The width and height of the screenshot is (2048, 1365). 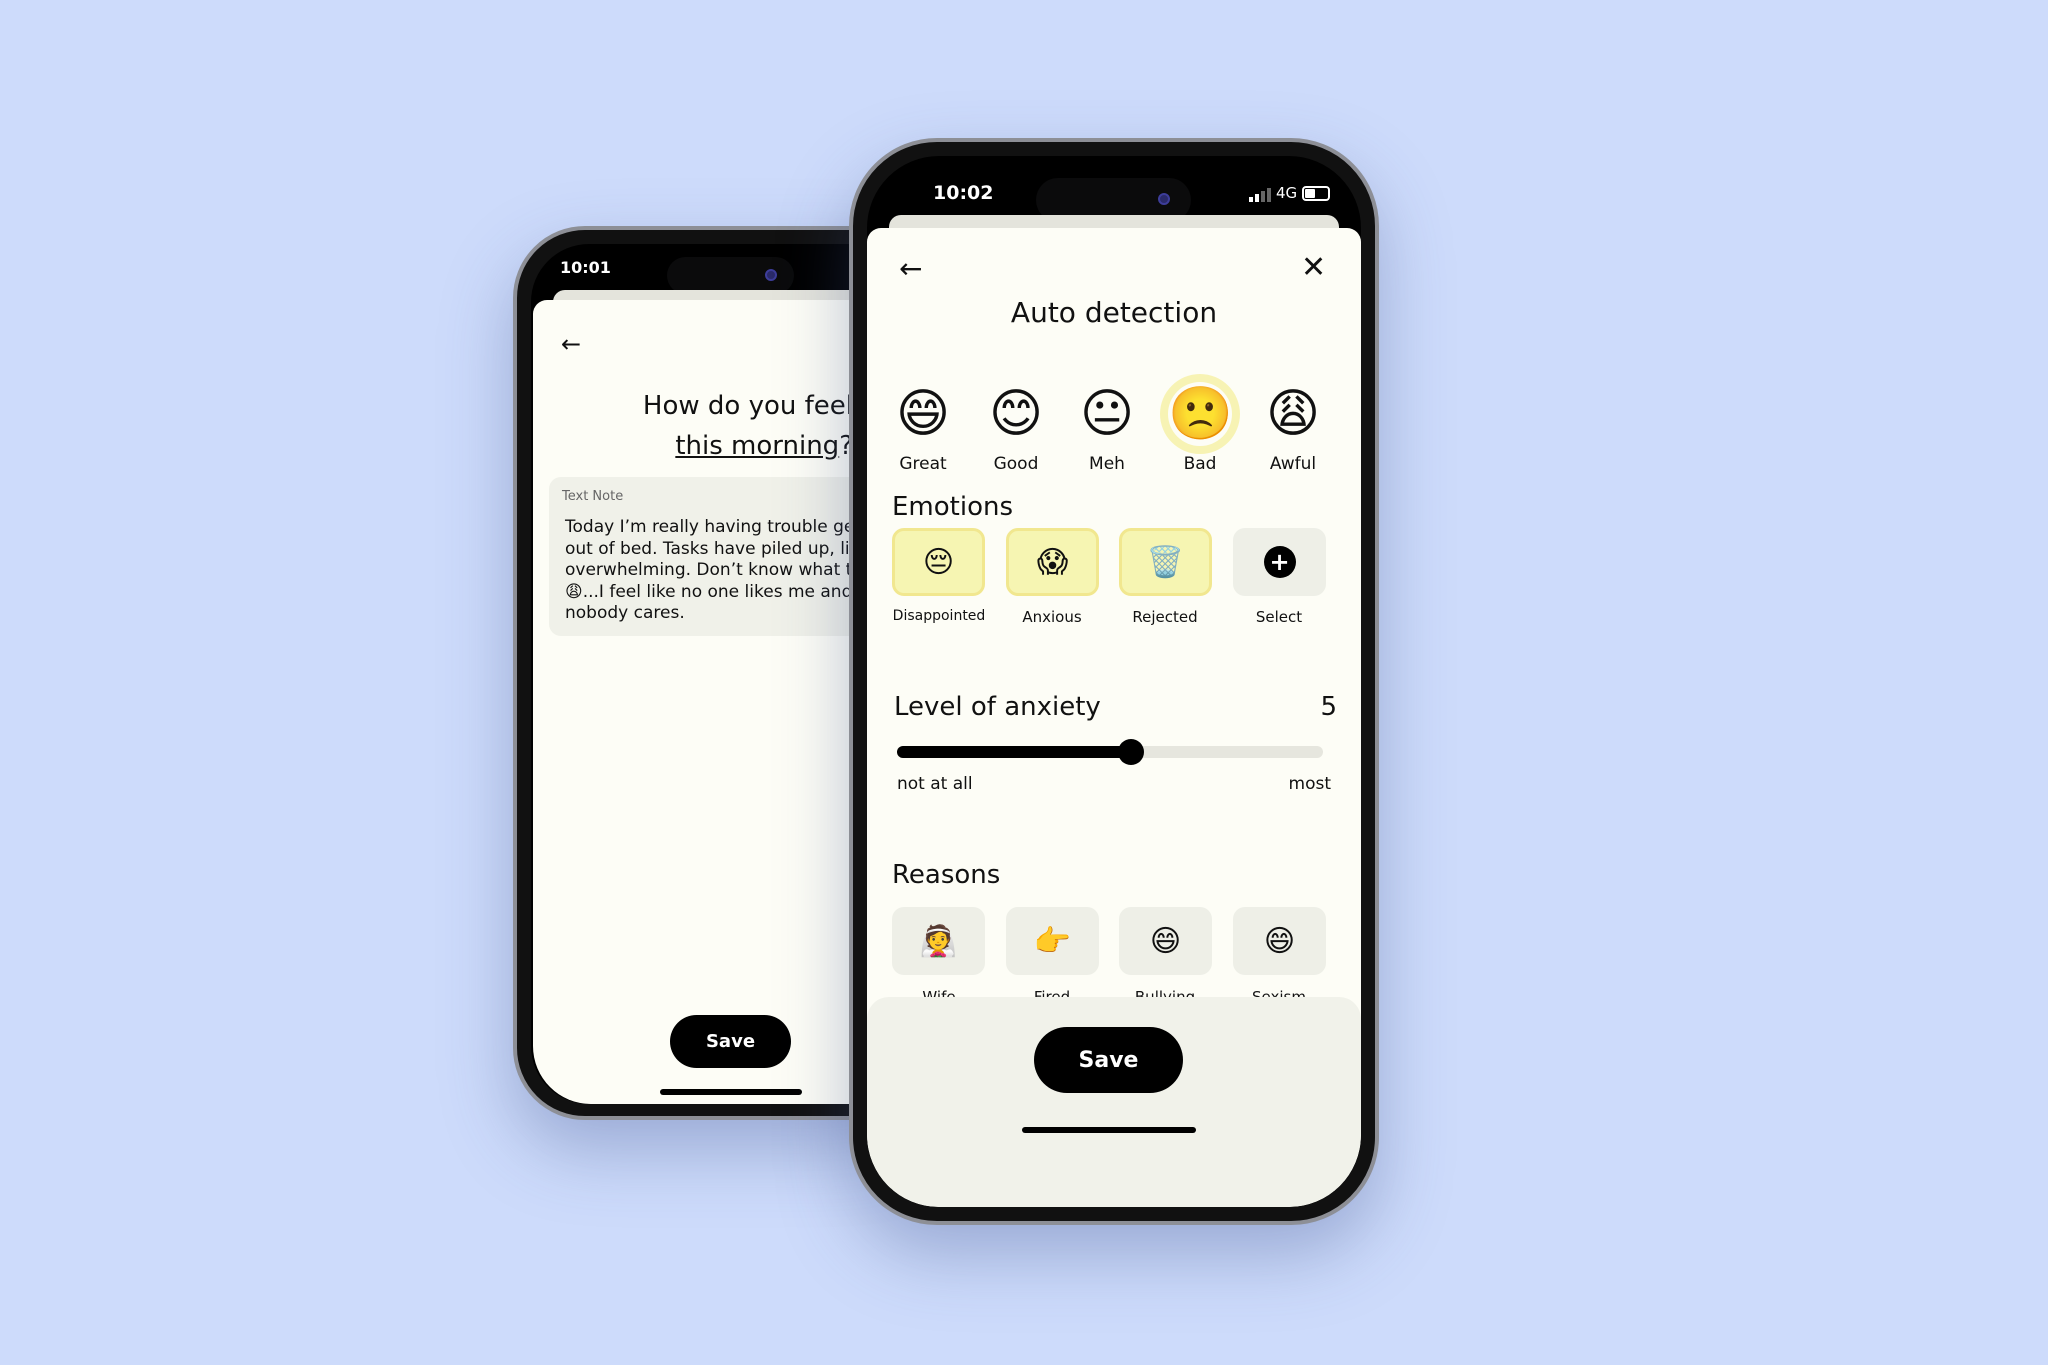 What do you see at coordinates (585, 267) in the screenshot?
I see `status-time: 10:01` at bounding box center [585, 267].